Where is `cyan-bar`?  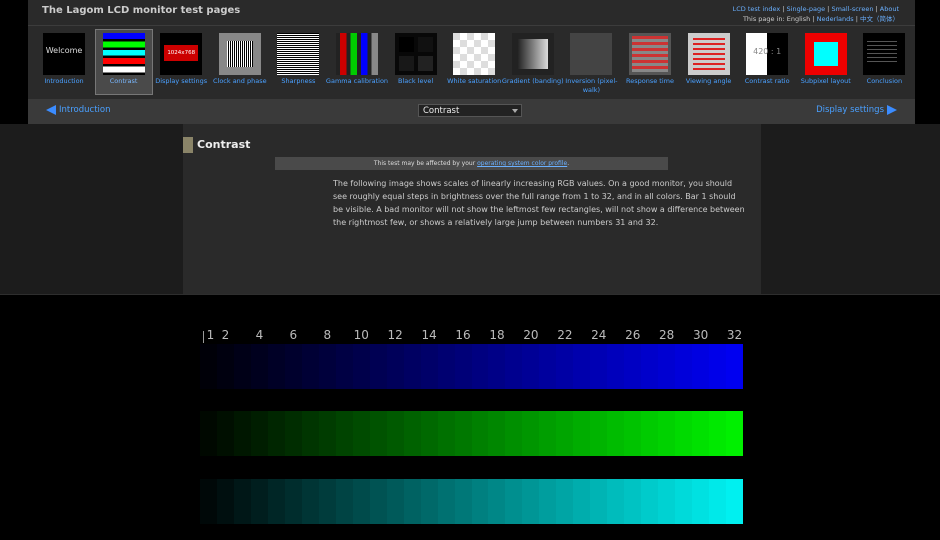 cyan-bar is located at coordinates (471, 501).